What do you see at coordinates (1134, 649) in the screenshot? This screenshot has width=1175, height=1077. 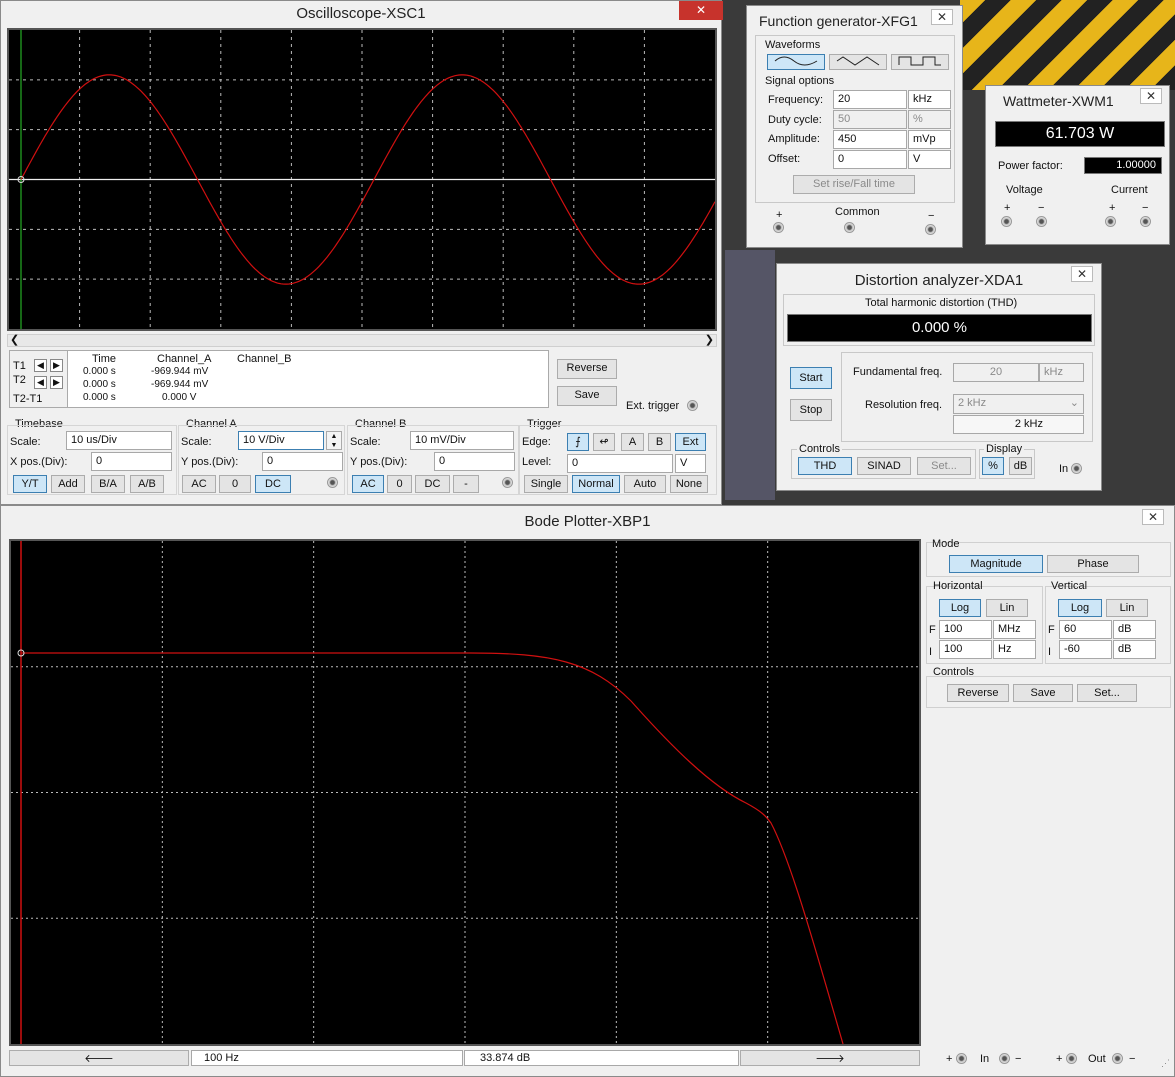 I see `v-i-unit: dB` at bounding box center [1134, 649].